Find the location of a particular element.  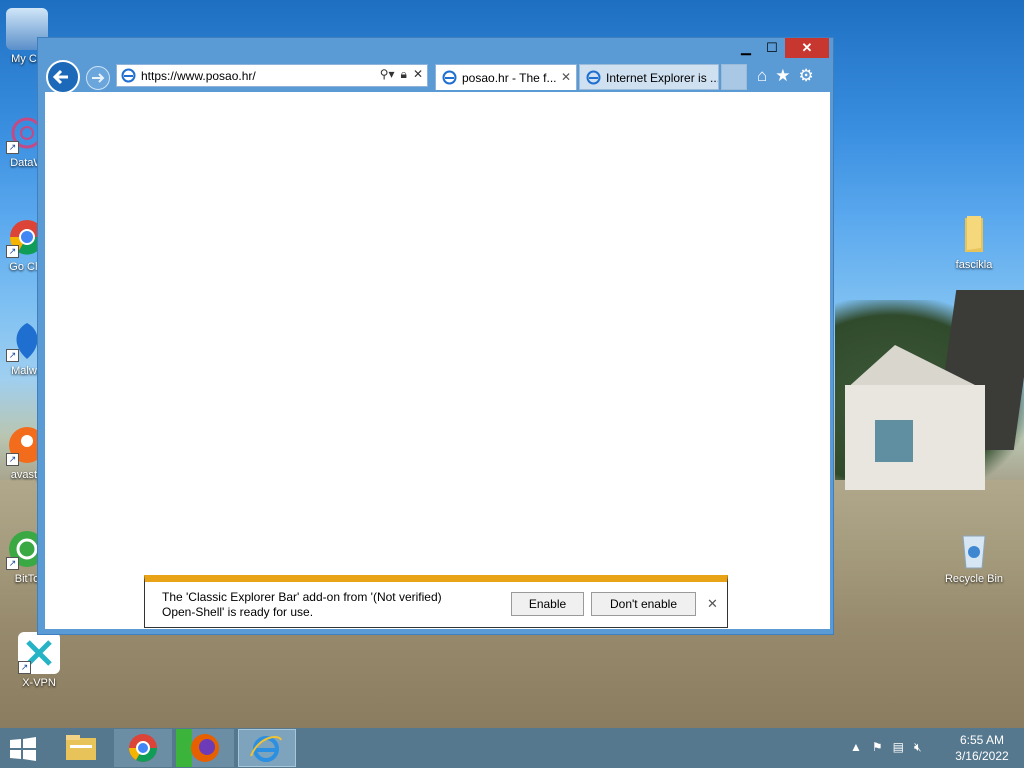

start-button is located at coordinates (23, 749).